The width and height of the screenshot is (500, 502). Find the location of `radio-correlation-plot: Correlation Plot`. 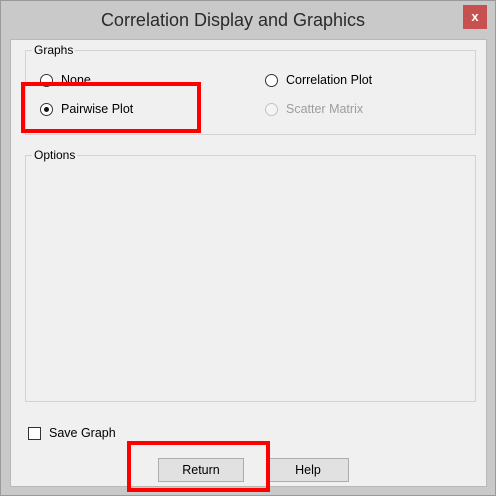

radio-correlation-plot: Correlation Plot is located at coordinates (318, 80).